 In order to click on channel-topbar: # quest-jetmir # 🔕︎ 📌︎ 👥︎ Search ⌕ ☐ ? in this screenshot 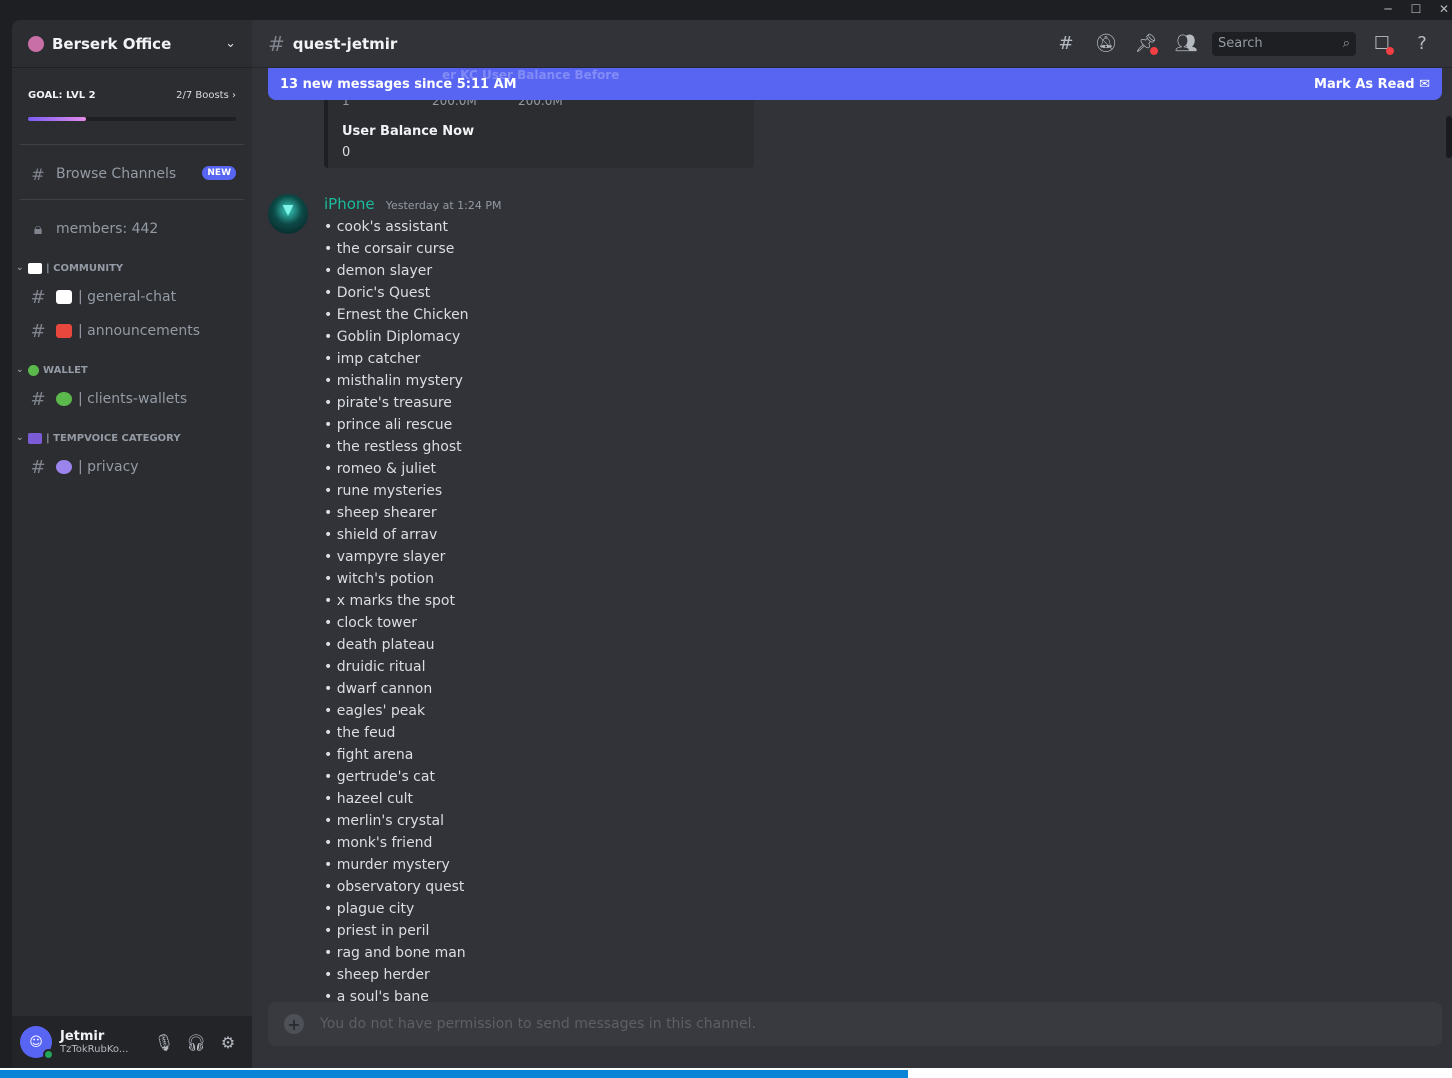, I will do `click(852, 44)`.